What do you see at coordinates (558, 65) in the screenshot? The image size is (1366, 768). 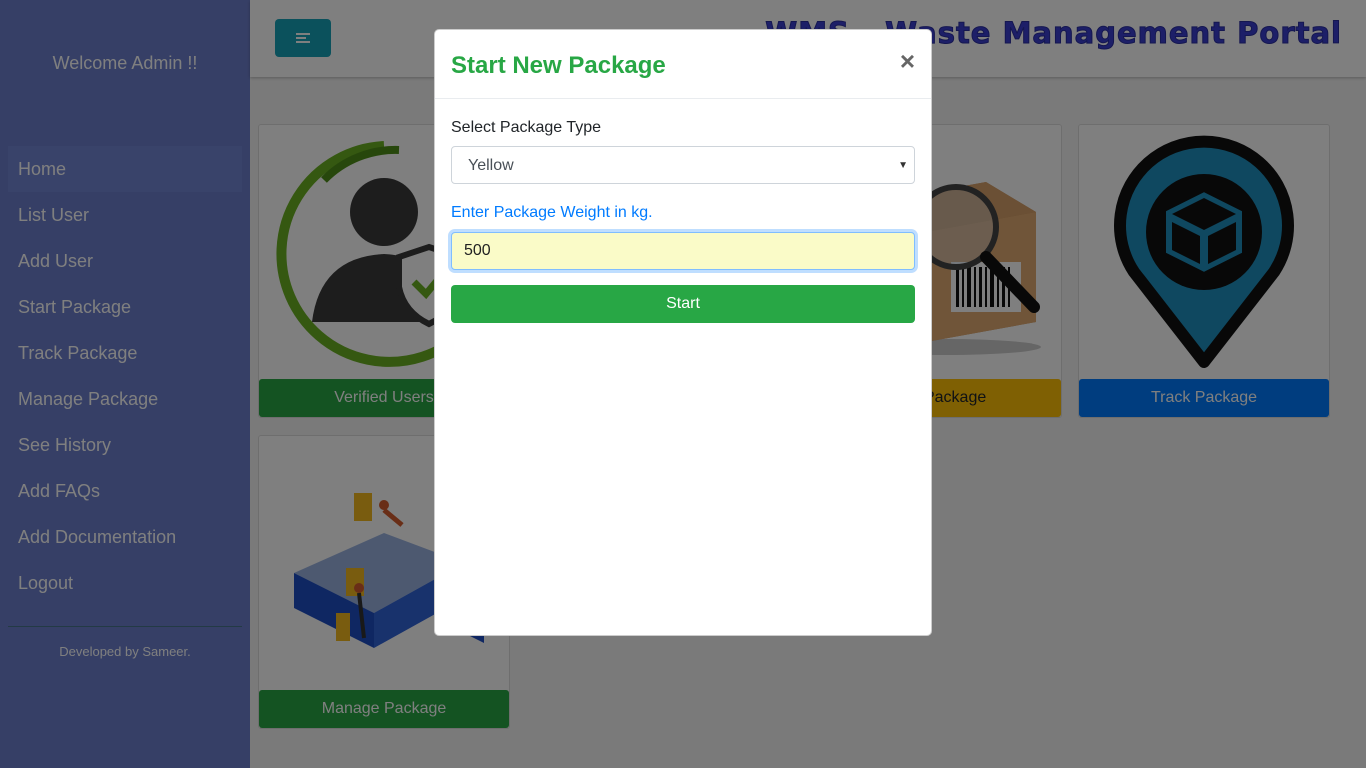 I see `modal-title: Start New Package` at bounding box center [558, 65].